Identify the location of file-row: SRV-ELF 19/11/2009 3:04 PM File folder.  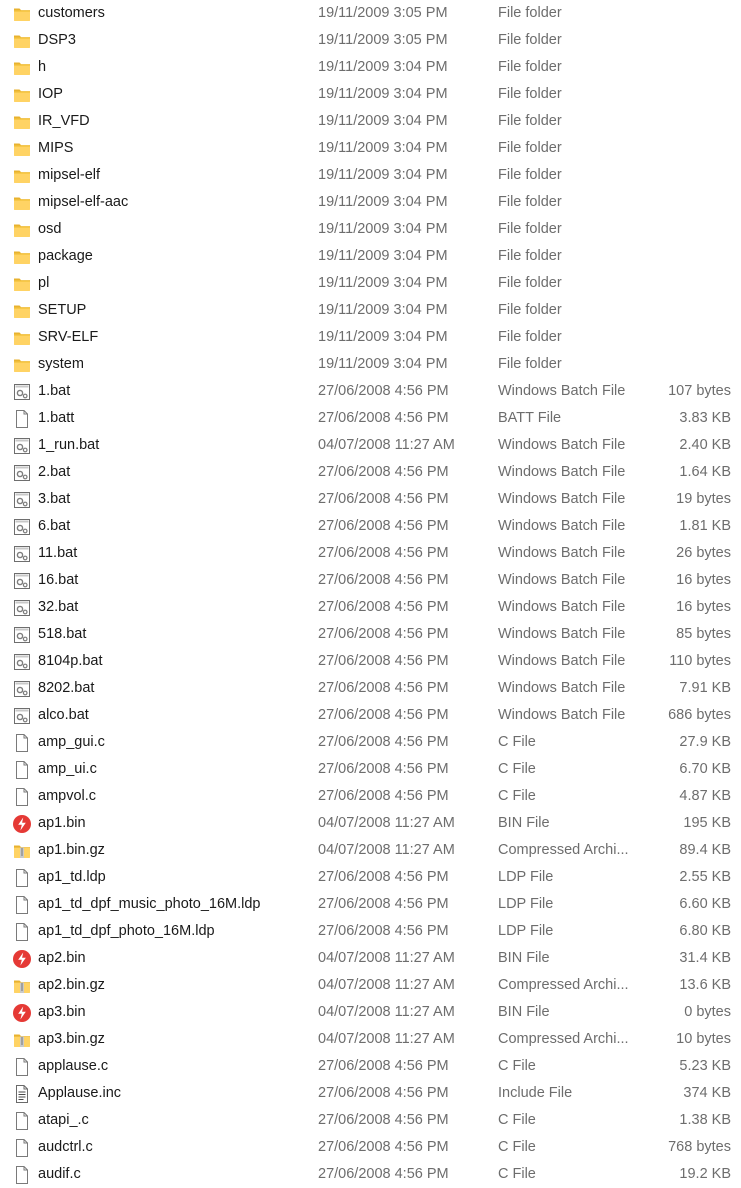
(370, 337).